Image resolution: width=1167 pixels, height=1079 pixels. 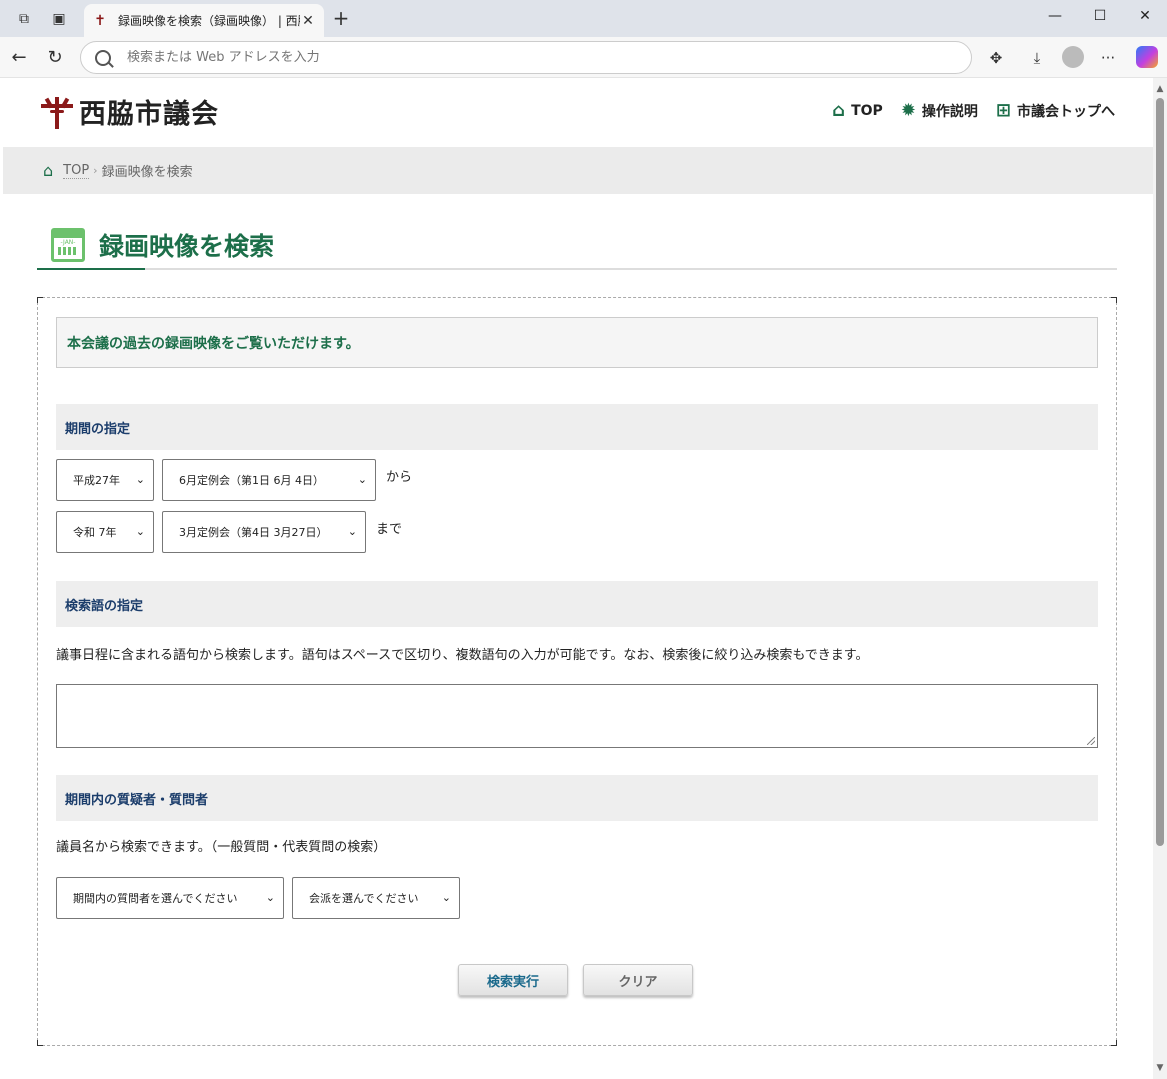 What do you see at coordinates (477, 57) in the screenshot?
I see `address-input` at bounding box center [477, 57].